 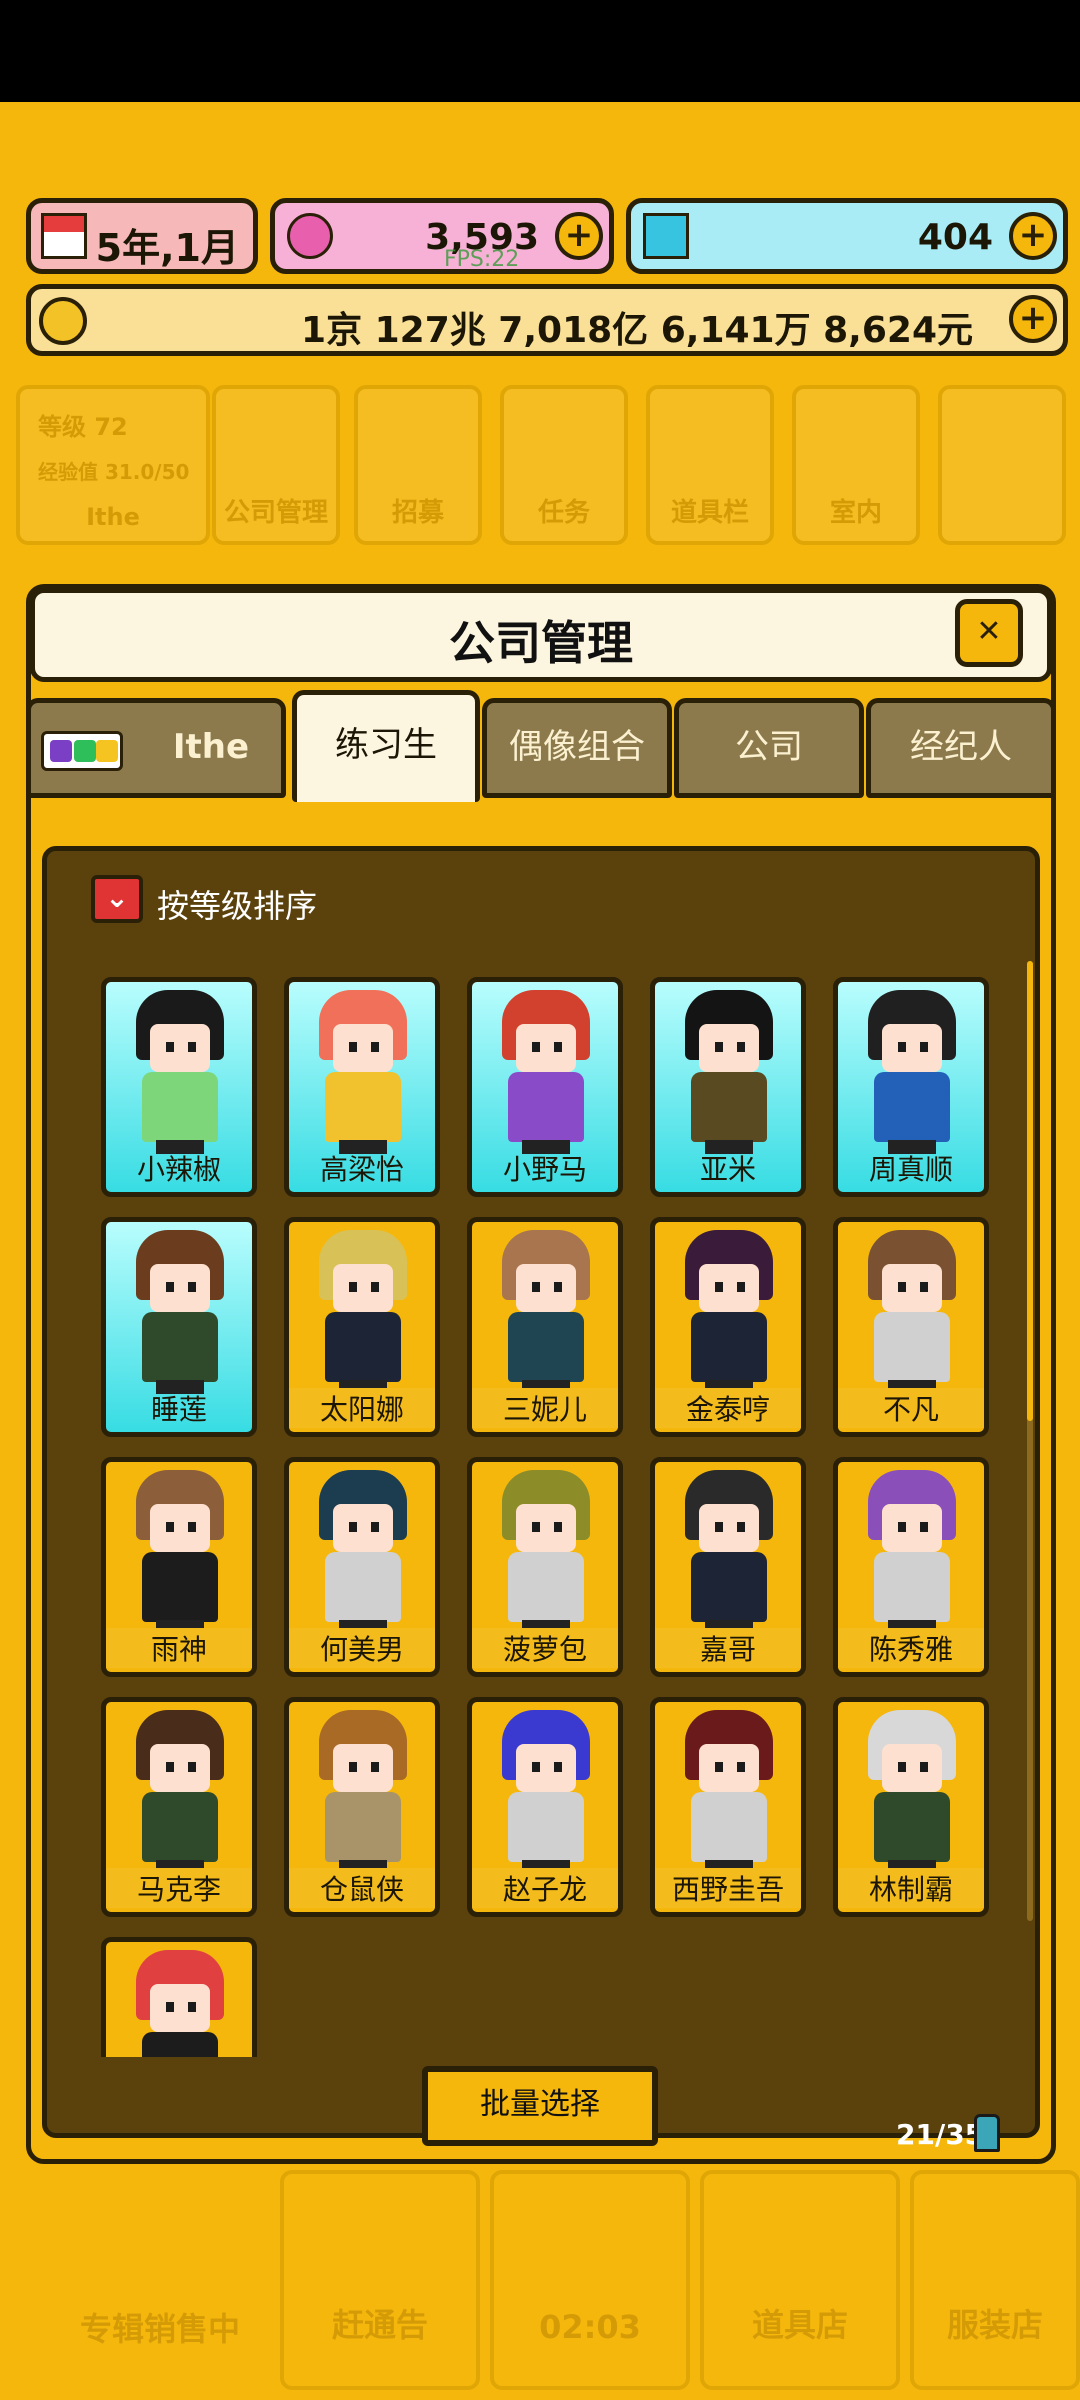 What do you see at coordinates (545, 1408) in the screenshot?
I see `trainee-name: 三妮儿` at bounding box center [545, 1408].